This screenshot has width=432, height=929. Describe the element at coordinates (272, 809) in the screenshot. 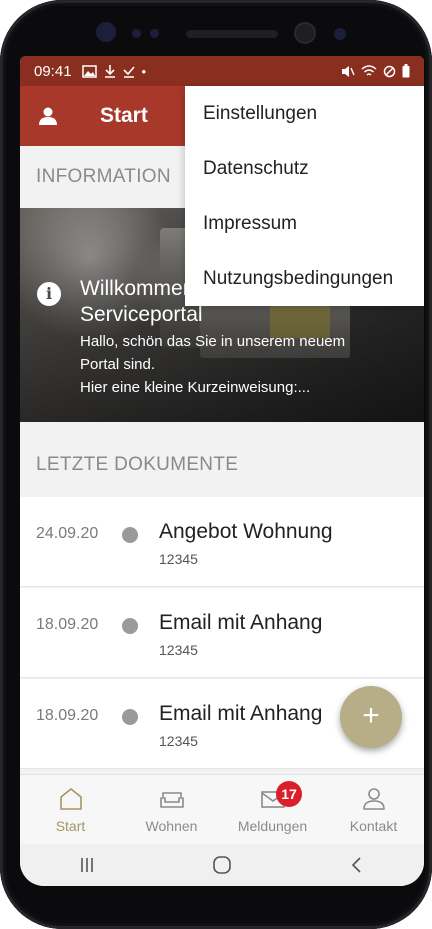

I see `nav-item-meldungen: 17 Meldungen` at that location.